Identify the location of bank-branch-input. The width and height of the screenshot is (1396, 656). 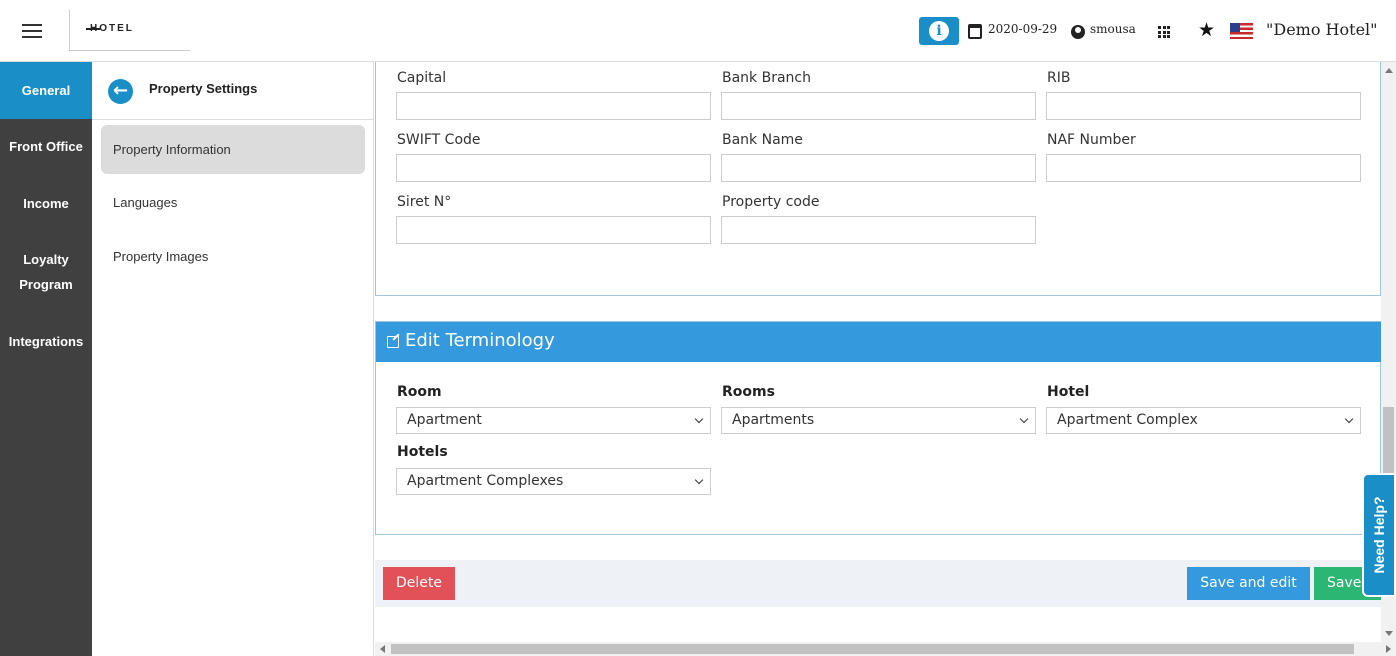
(878, 106).